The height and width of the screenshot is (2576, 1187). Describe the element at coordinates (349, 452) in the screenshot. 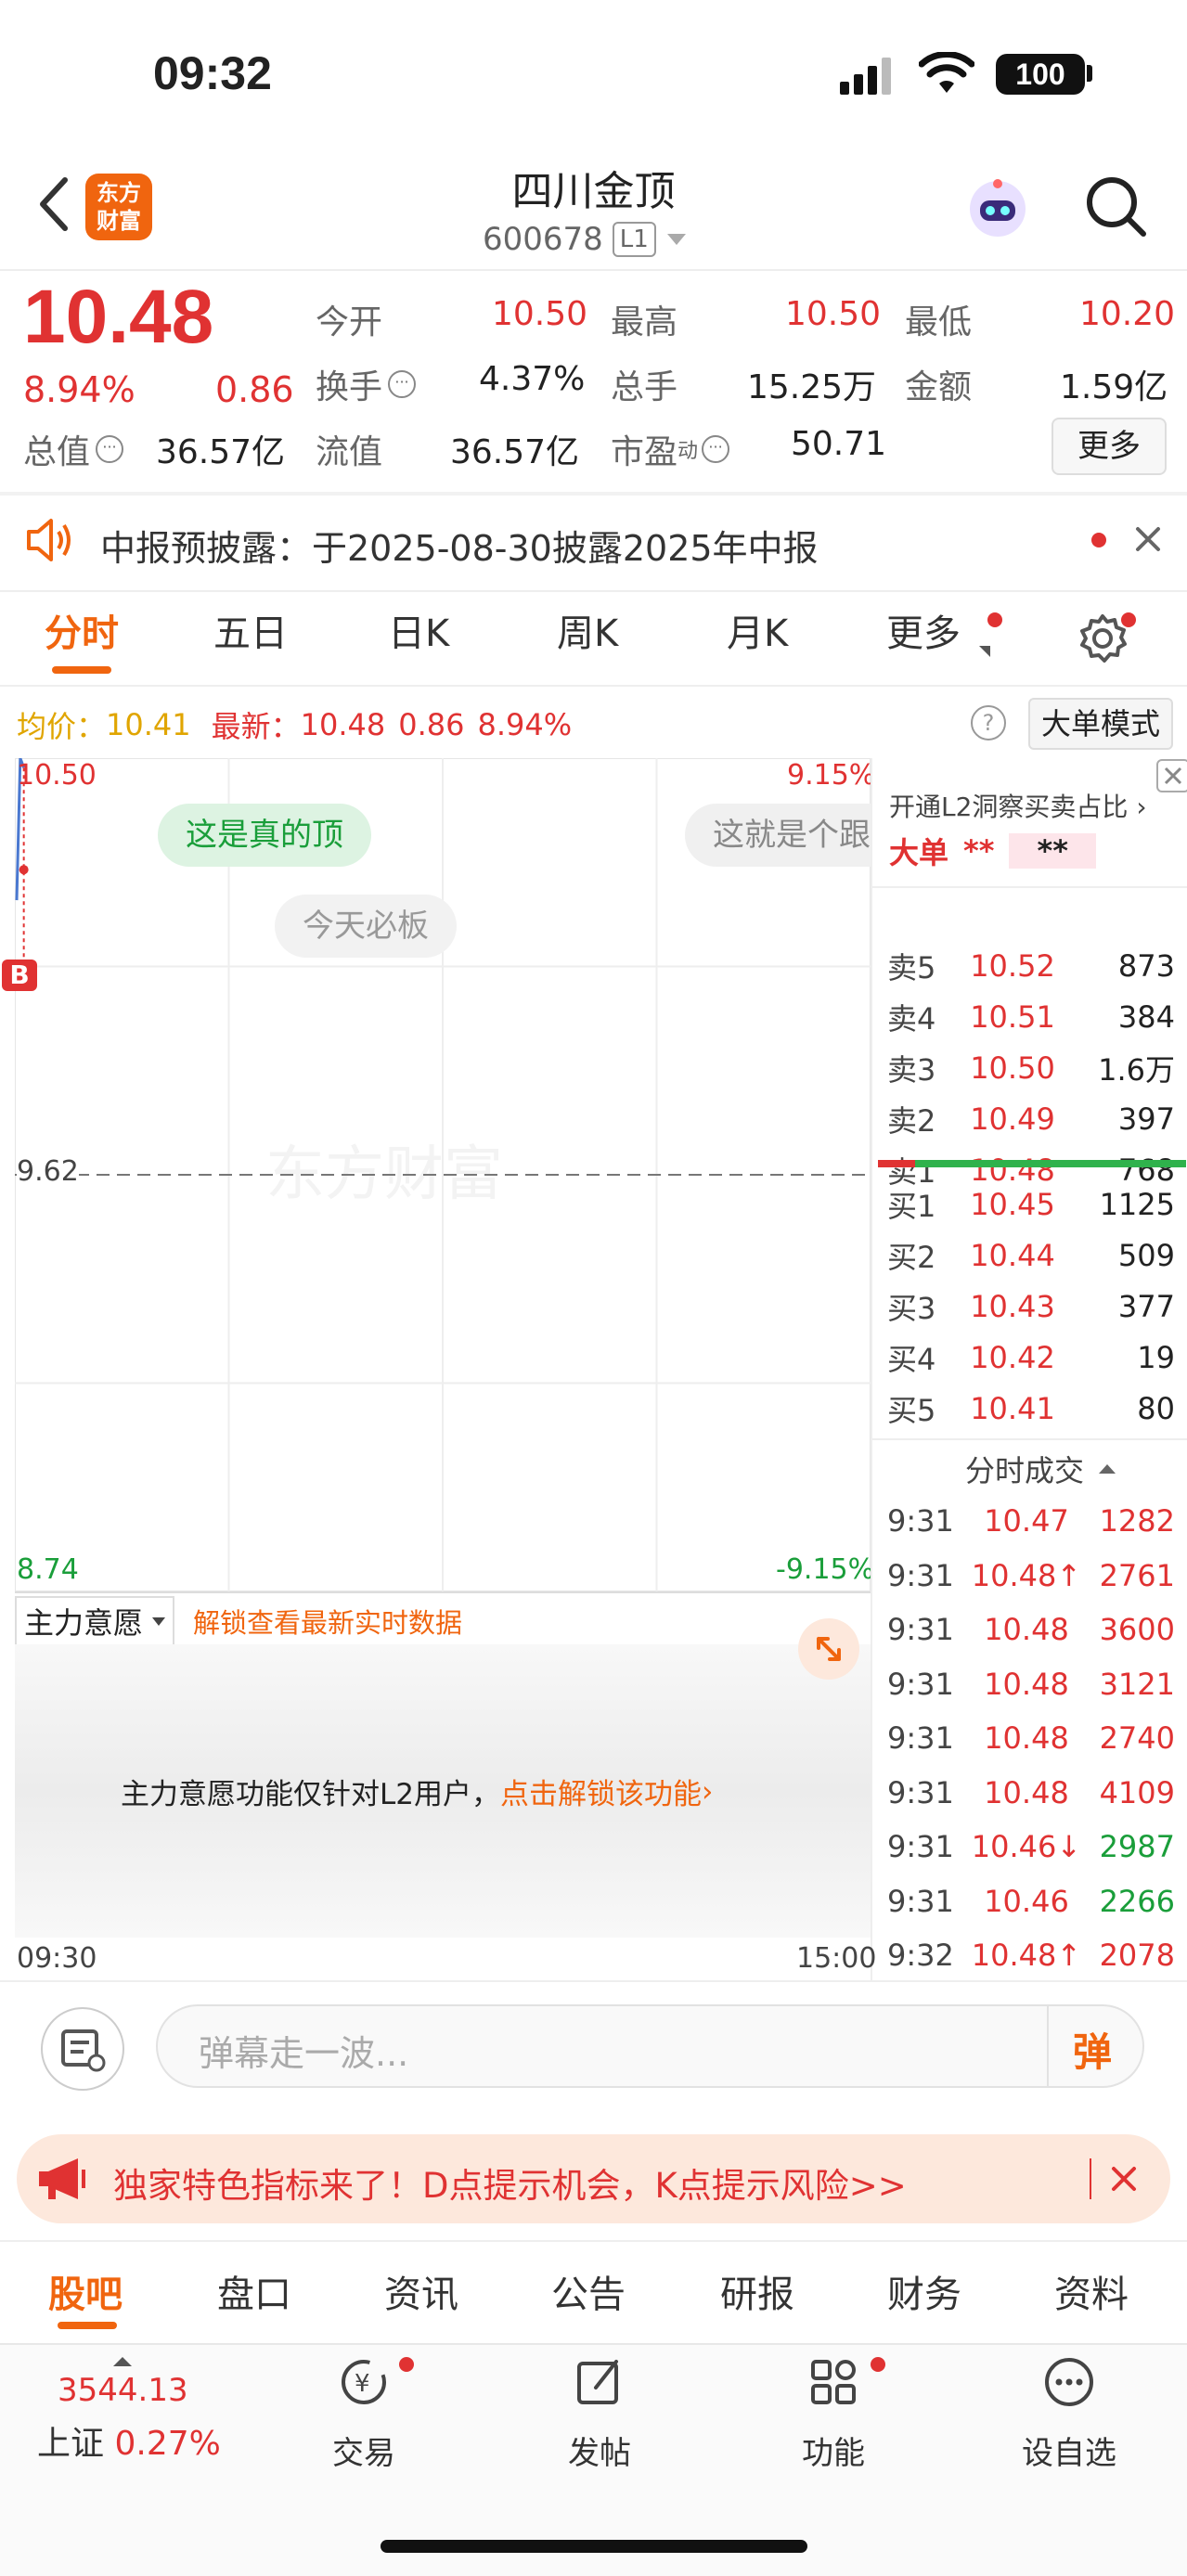

I see `float-label: 流值` at that location.